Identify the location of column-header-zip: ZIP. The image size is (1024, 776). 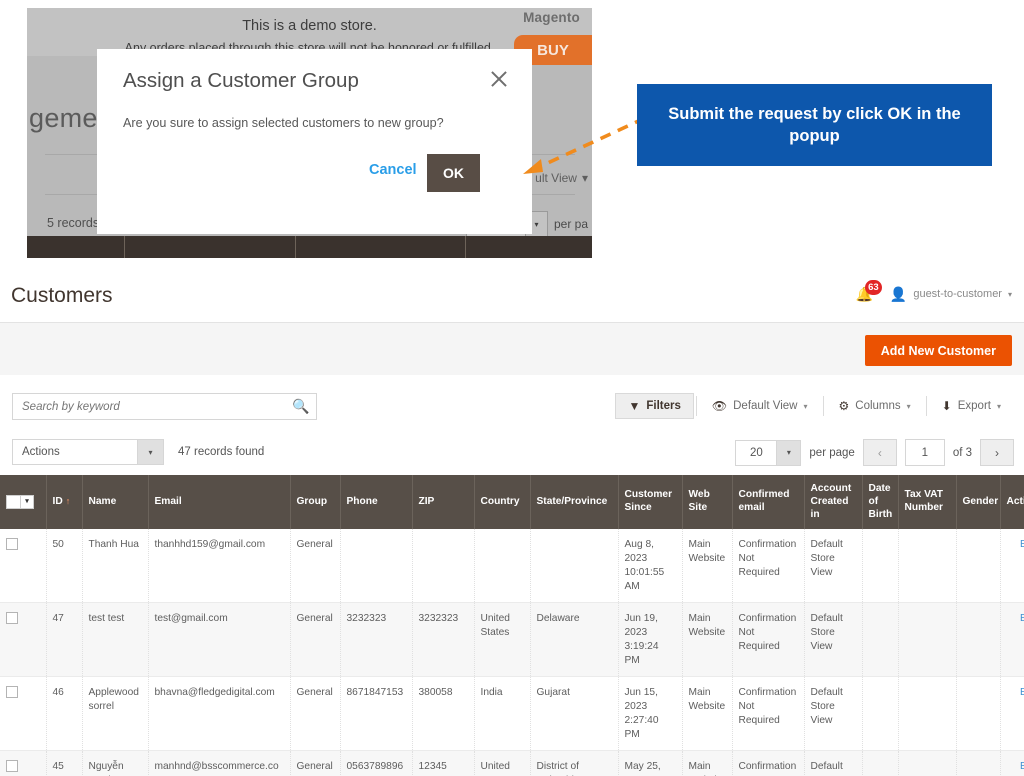
(443, 502).